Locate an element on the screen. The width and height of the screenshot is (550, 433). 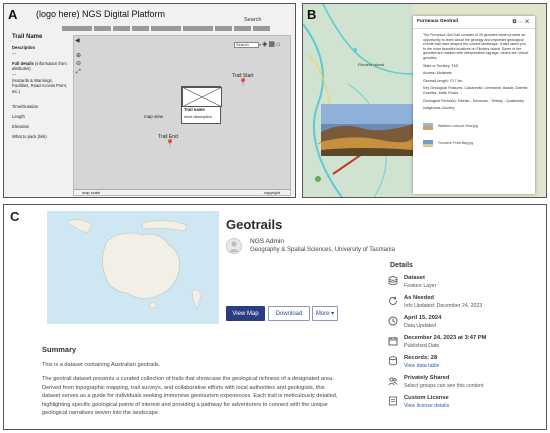
detail-dataset: Dataset Feature Layer is located at coordinates (466, 285).